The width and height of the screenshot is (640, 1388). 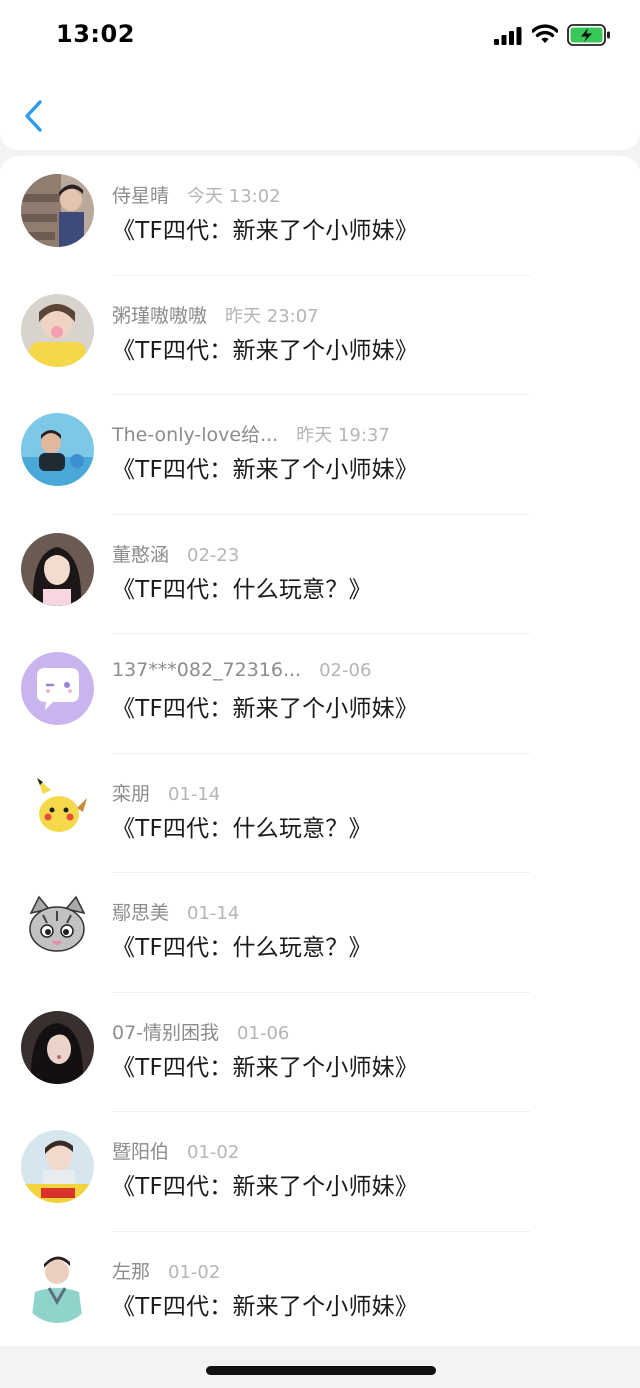 I want to click on list-item: 侍星晴 今天 13:02 《TF四代：新来了个小师妹》, so click(x=320, y=216).